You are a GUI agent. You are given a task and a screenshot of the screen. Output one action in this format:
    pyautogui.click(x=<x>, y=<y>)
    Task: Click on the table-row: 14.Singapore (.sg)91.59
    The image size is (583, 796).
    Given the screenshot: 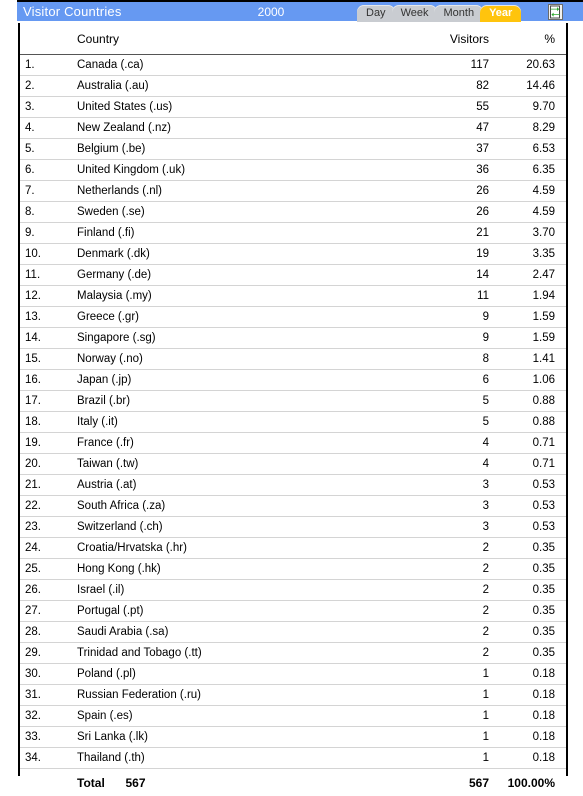 What is the action you would take?
    pyautogui.click(x=293, y=338)
    